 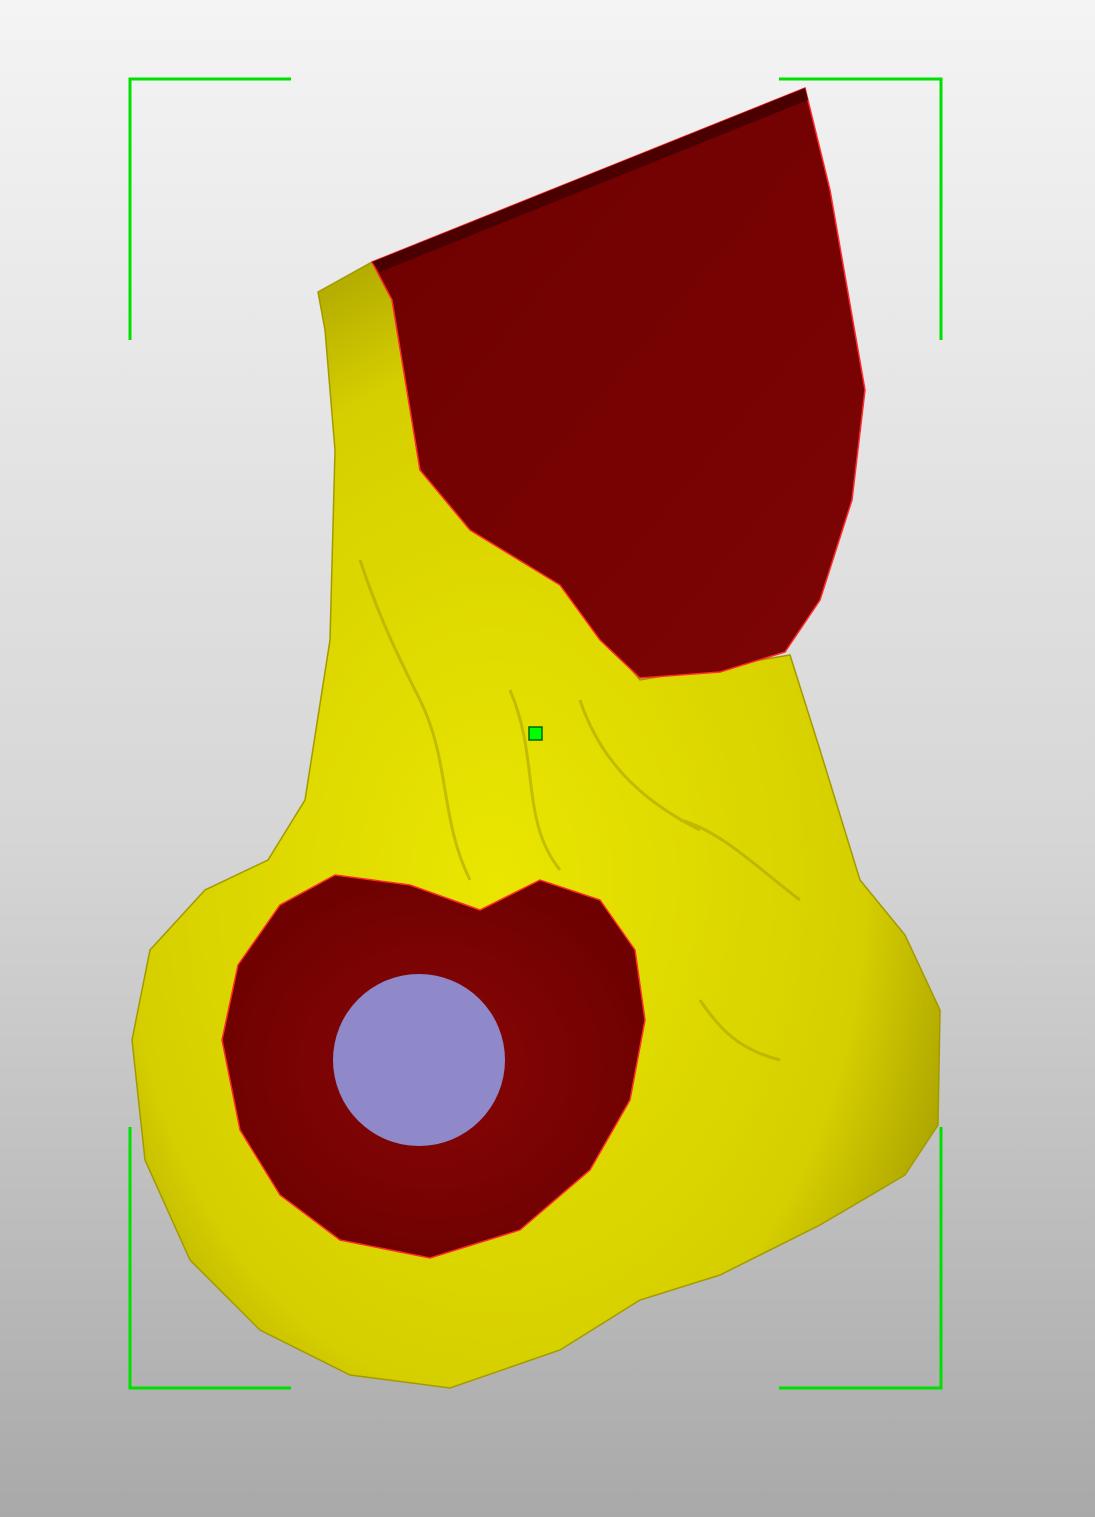 What do you see at coordinates (209, 208) in the screenshot?
I see `bracket-top-left` at bounding box center [209, 208].